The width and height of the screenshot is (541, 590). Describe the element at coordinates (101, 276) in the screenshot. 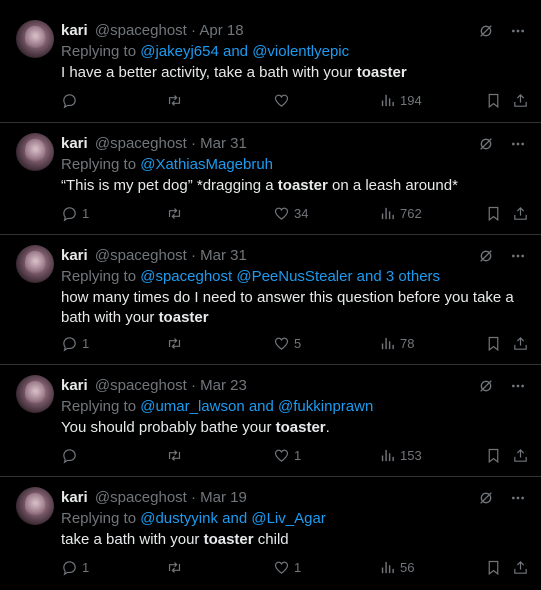

I see `replying-prefix: Replying to` at that location.